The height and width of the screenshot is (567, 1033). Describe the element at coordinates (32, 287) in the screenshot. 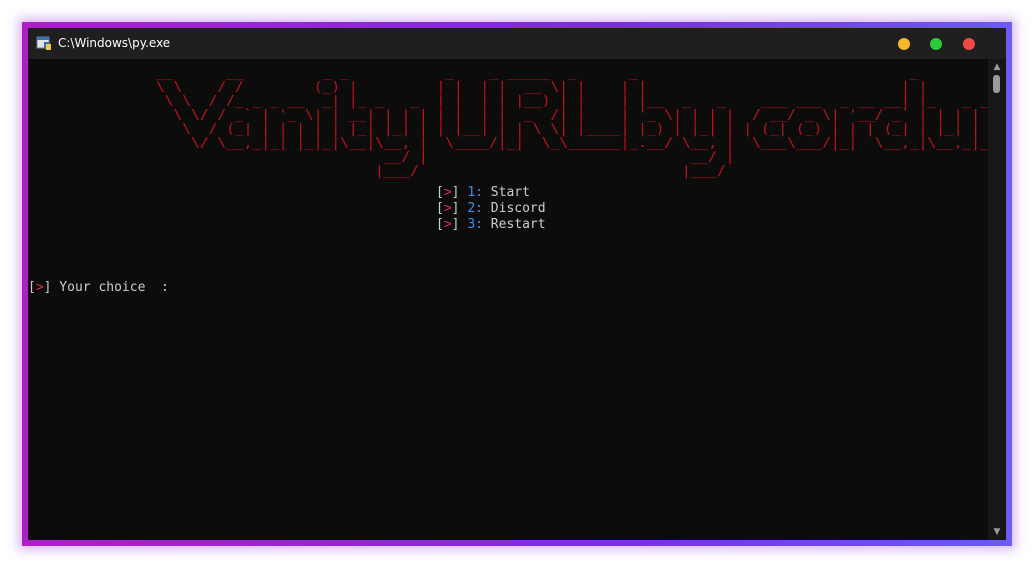

I see `prompt-bracket-open: [` at that location.